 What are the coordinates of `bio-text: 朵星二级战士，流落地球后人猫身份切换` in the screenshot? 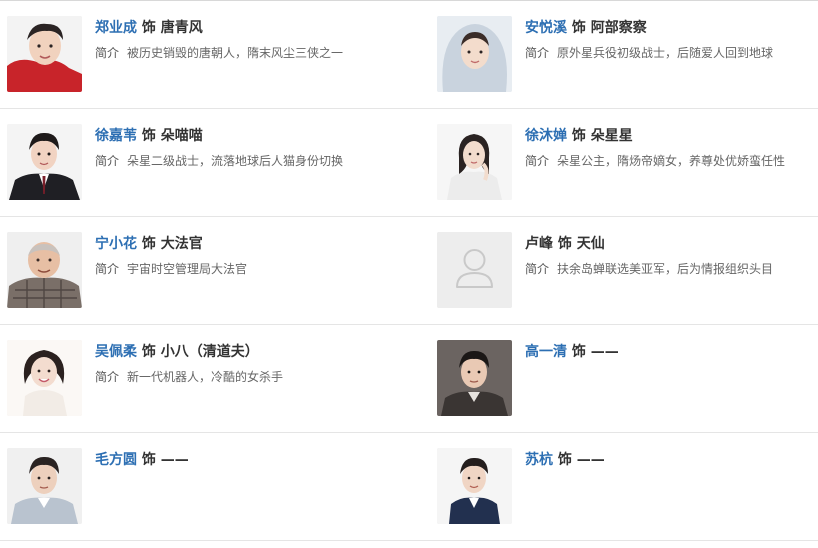 It's located at (235, 161).